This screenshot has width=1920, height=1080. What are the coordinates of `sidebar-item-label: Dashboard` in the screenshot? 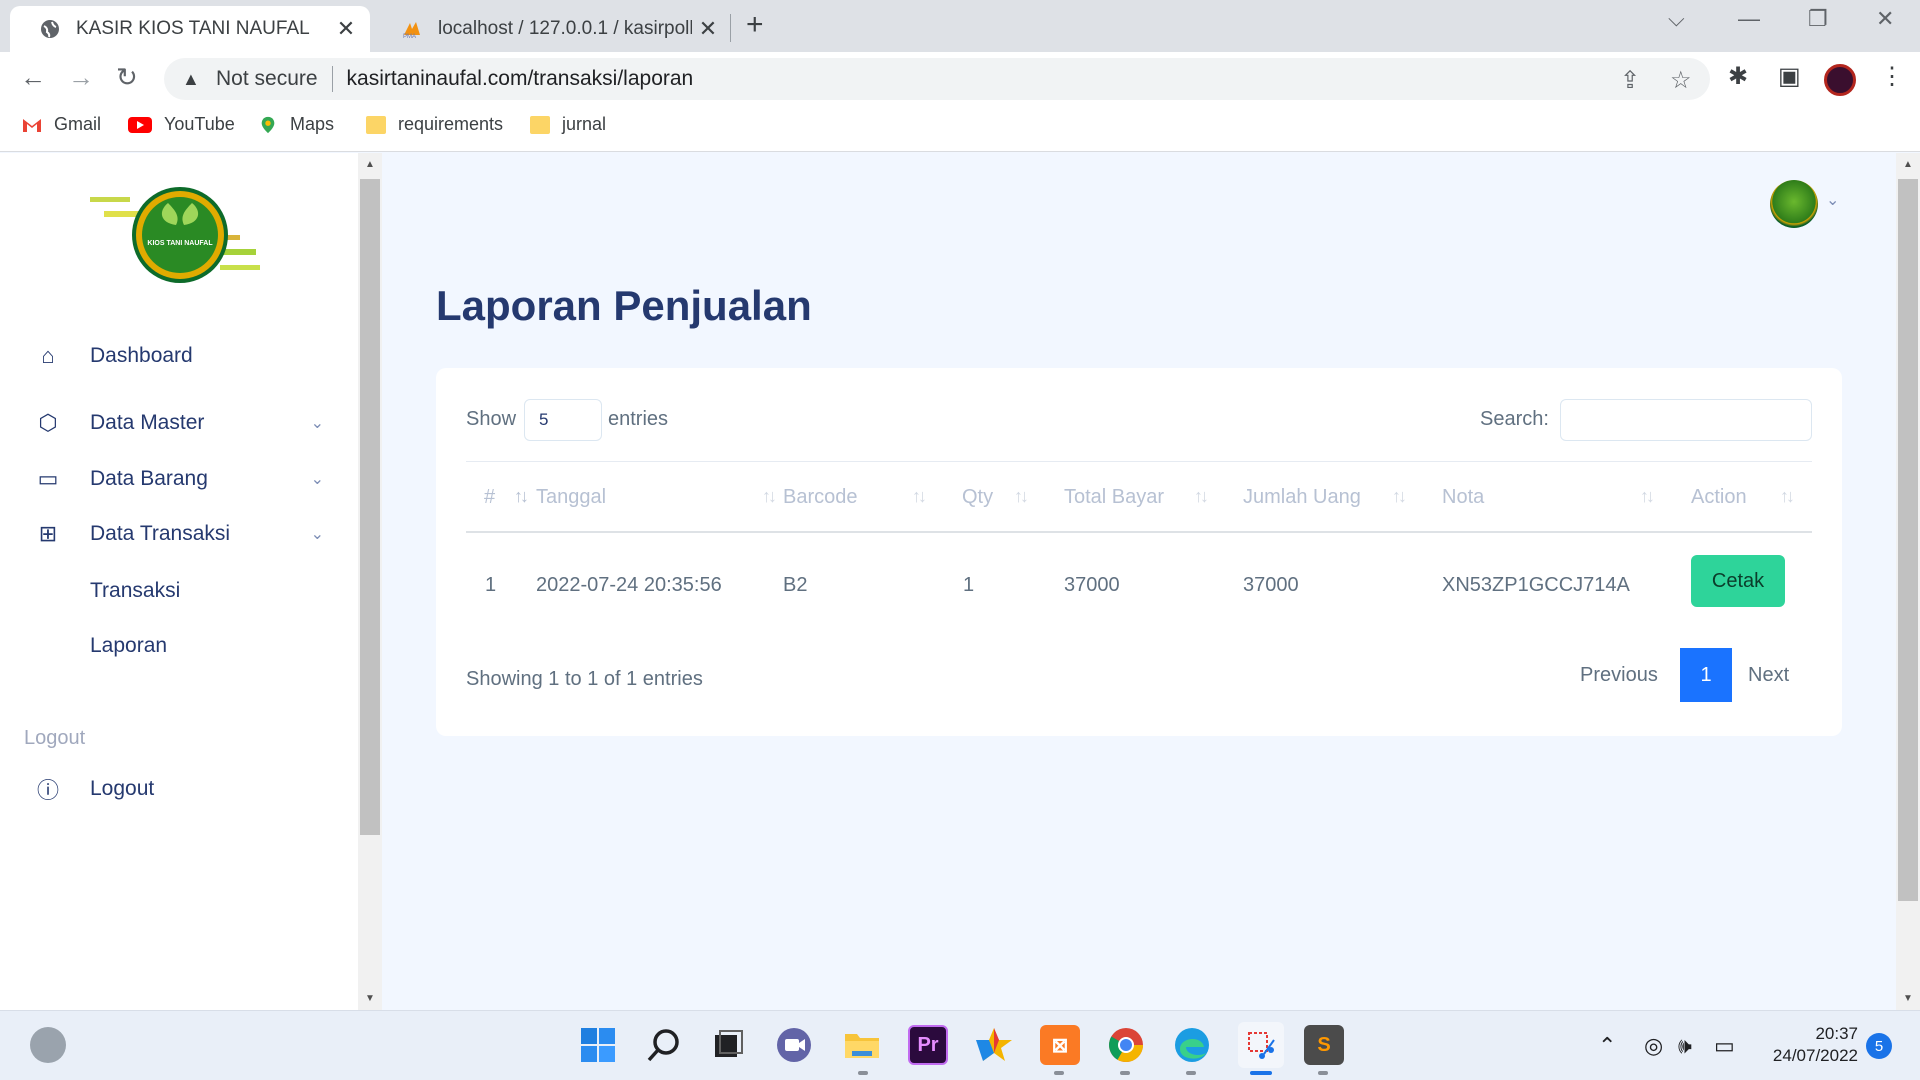 It's located at (141, 355).